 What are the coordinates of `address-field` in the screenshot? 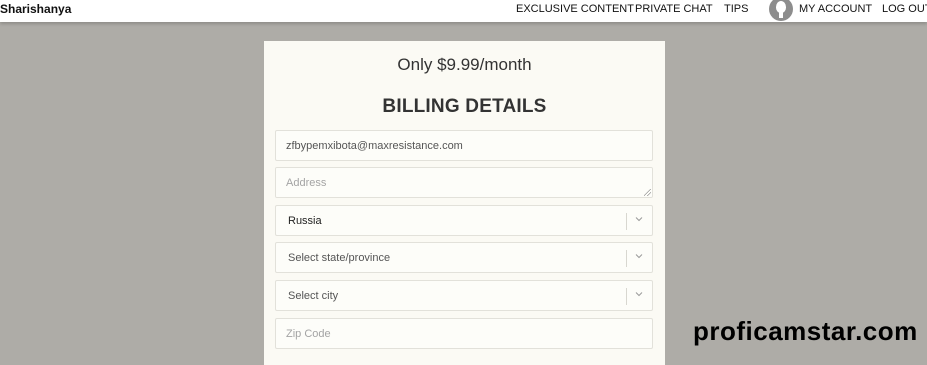 It's located at (464, 182).